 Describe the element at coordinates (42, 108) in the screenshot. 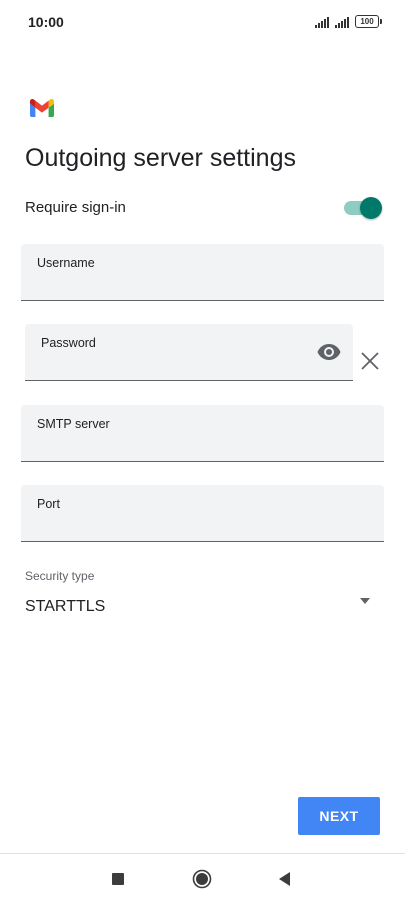

I see `gmail-logo-icon` at that location.